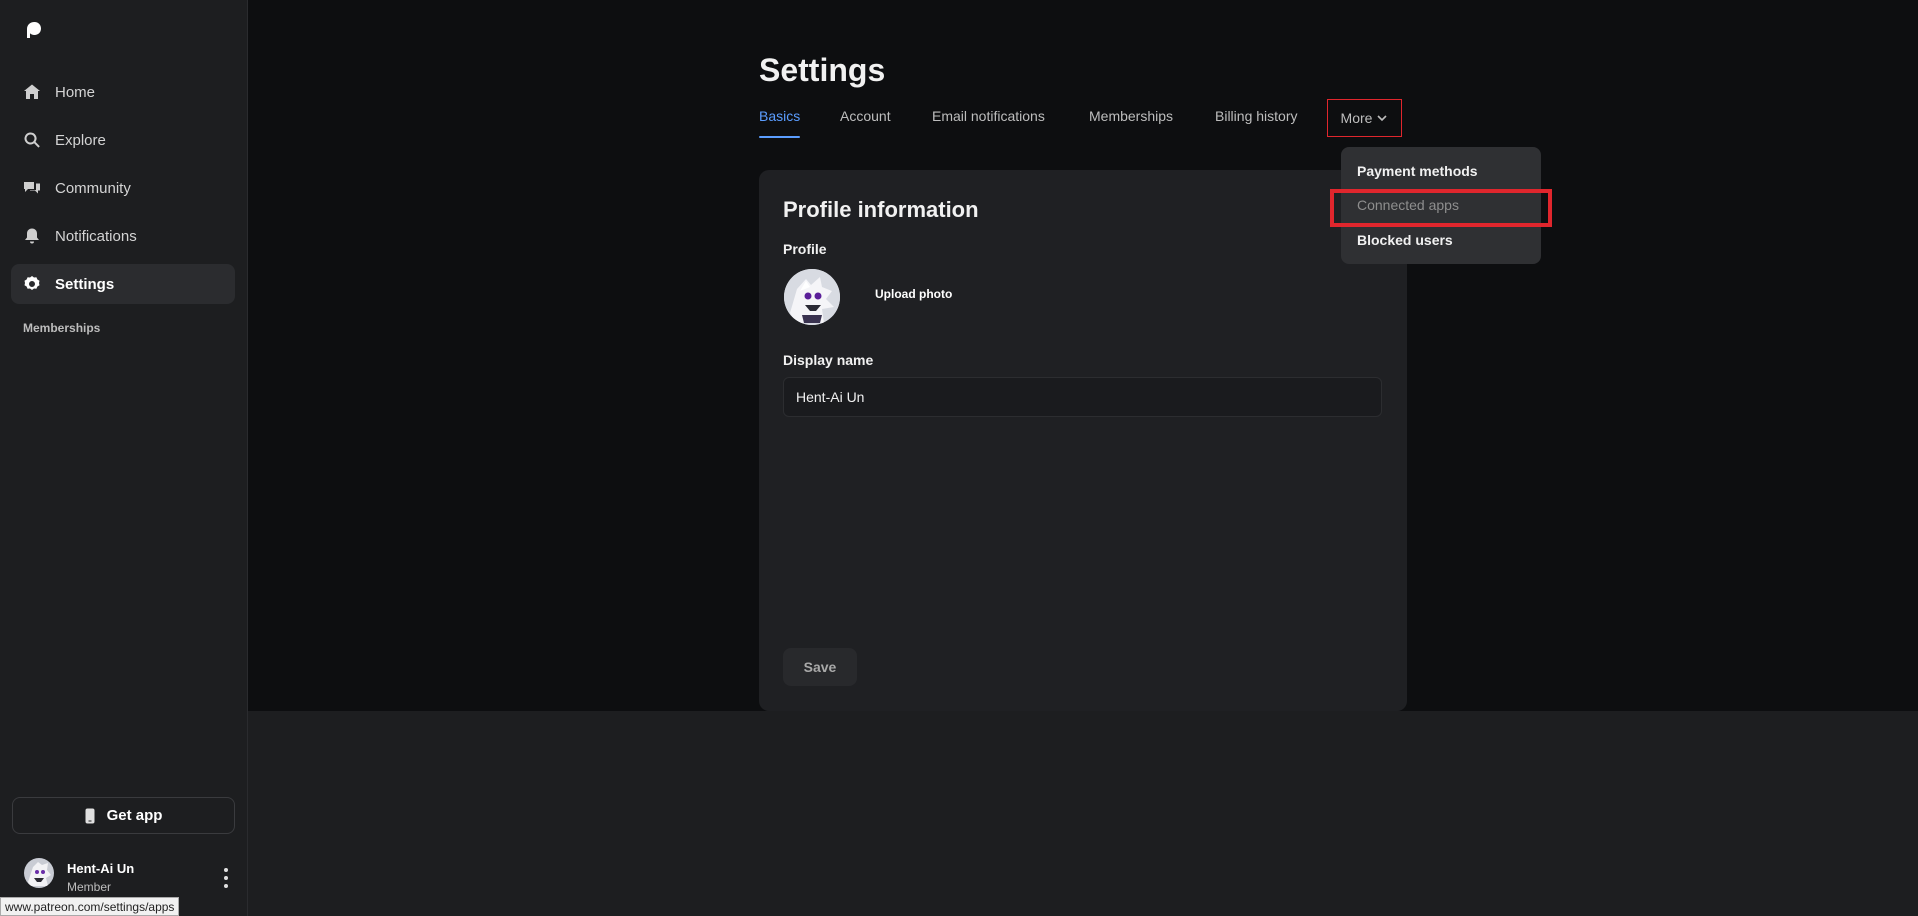  Describe the element at coordinates (1131, 116) in the screenshot. I see `tab-memberships: Memberships` at that location.